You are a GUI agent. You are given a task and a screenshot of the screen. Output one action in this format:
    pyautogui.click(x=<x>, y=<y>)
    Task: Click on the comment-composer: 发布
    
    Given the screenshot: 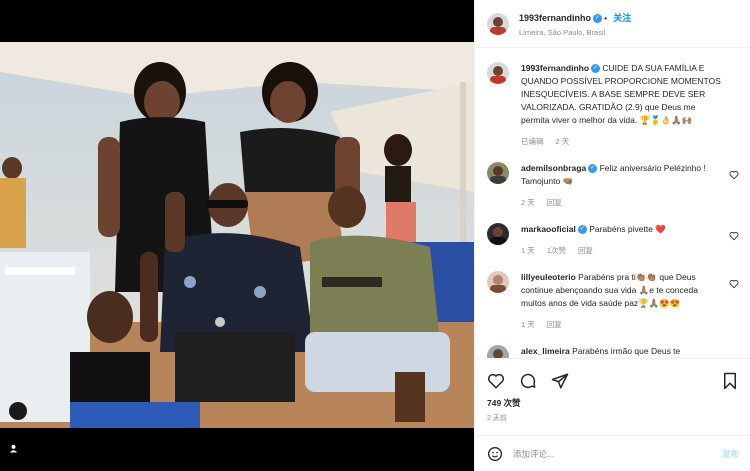 What is the action you would take?
    pyautogui.click(x=612, y=453)
    